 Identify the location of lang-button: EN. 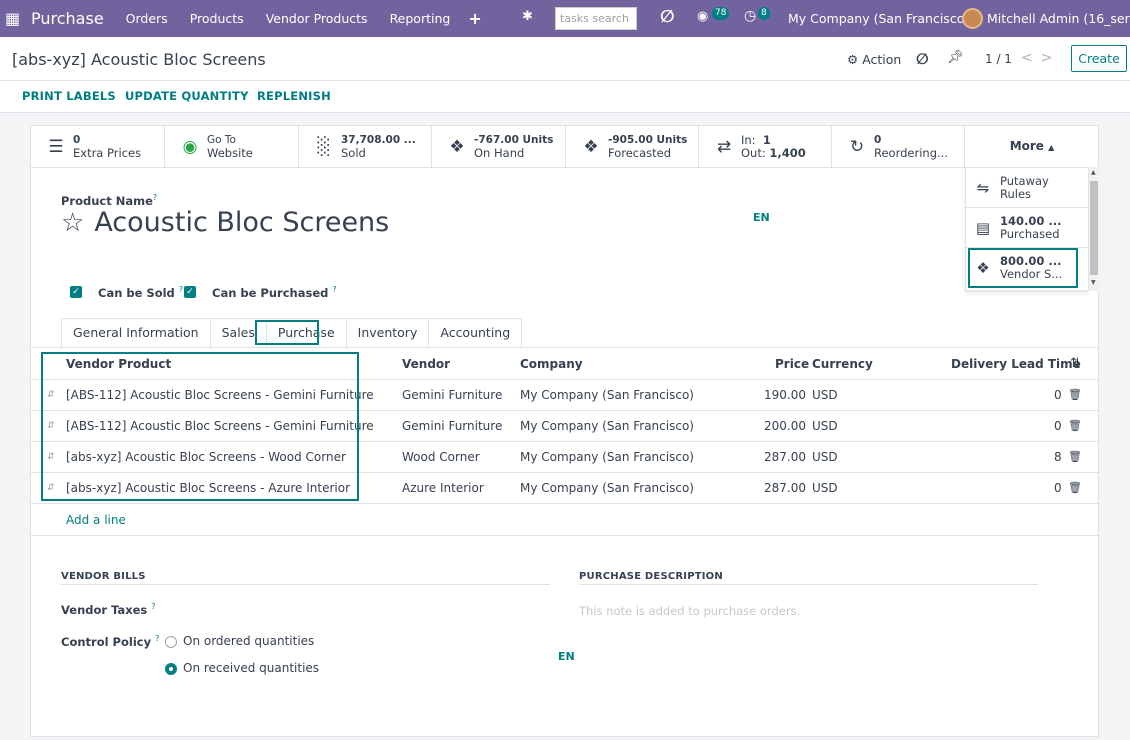
(761, 217).